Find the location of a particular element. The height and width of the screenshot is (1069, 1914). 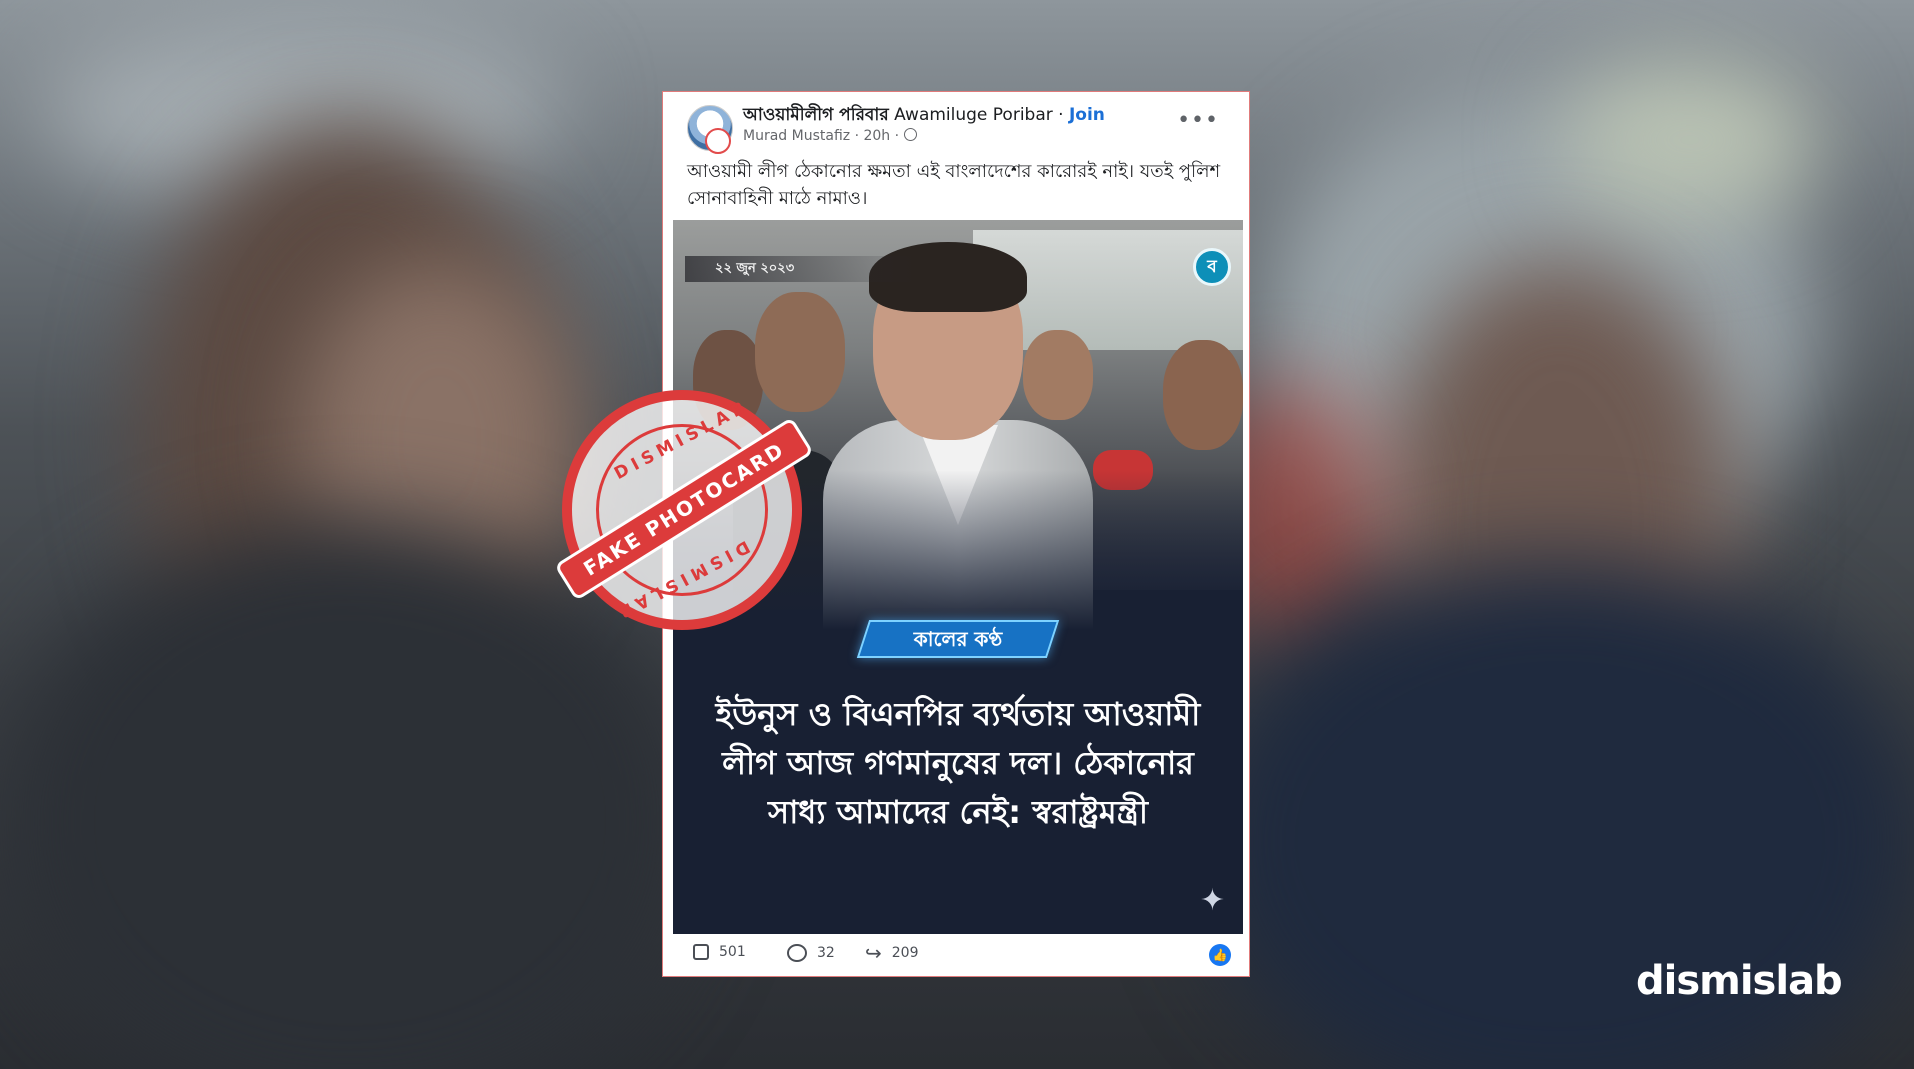

comment-icon is located at coordinates (797, 953).